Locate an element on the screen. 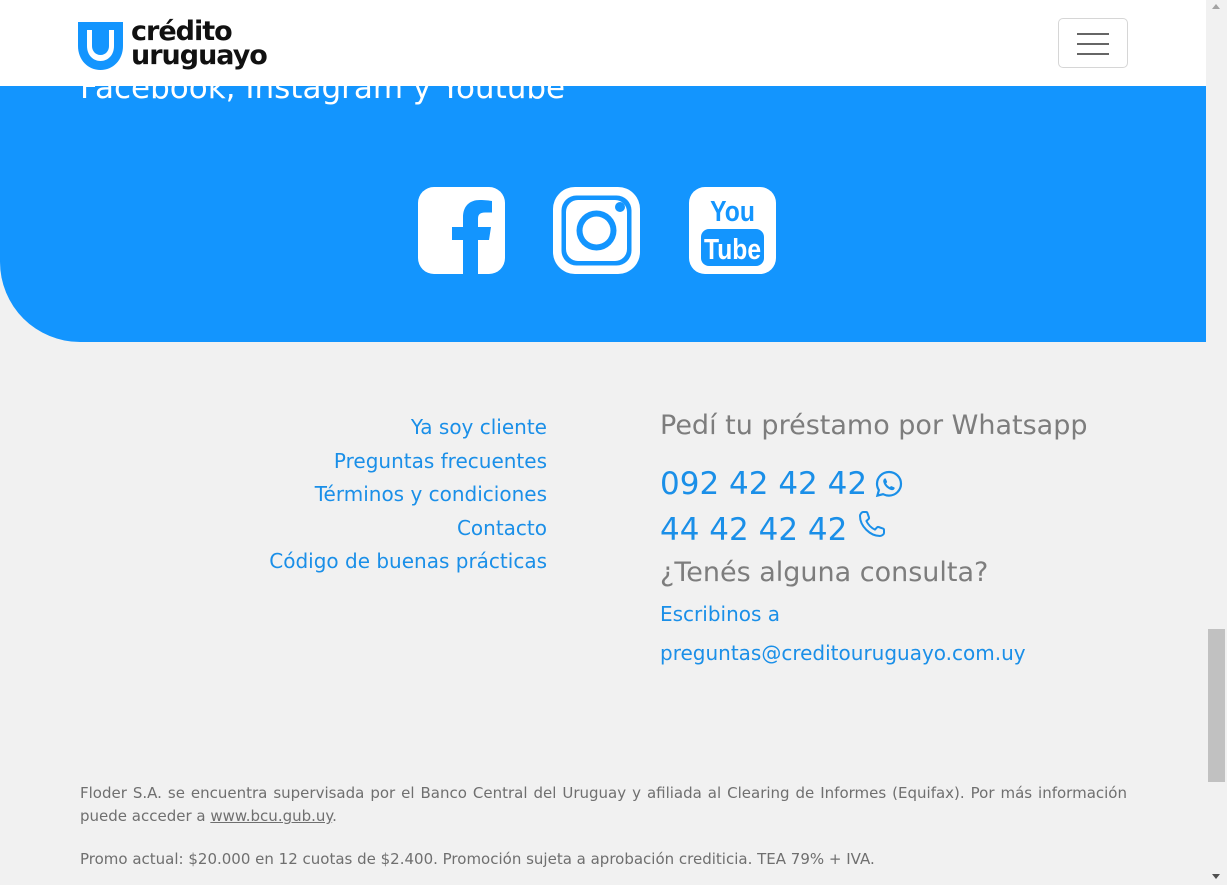 The image size is (1227, 885). svg-text: You is located at coordinates (732, 211).